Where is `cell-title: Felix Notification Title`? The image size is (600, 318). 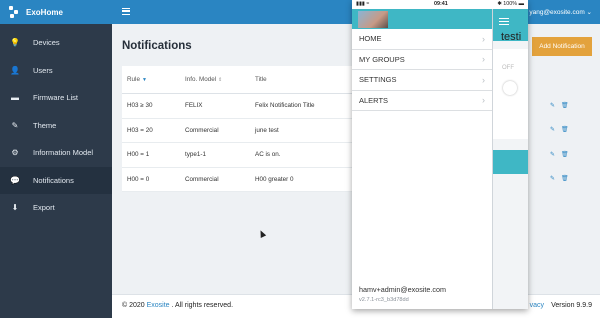
cell-title: Felix Notification Title is located at coordinates (285, 106).